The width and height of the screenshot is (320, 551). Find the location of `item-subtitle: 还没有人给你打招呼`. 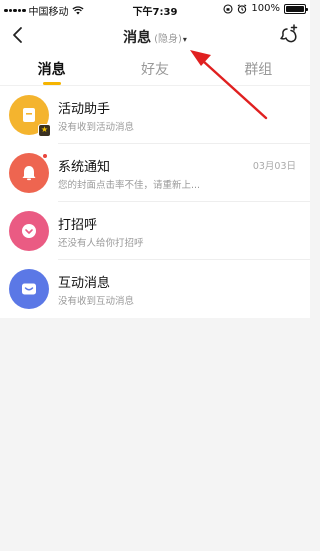

item-subtitle: 还没有人给你打招呼 is located at coordinates (101, 243).